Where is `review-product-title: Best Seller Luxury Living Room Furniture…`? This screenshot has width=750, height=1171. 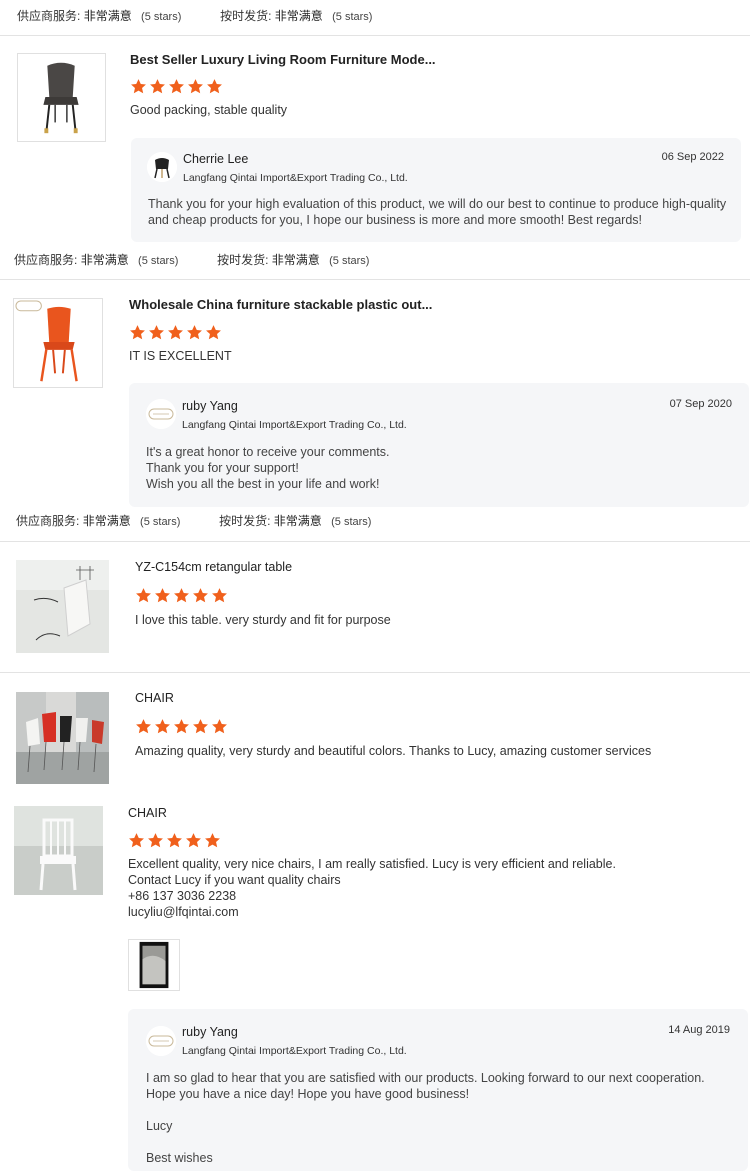 review-product-title: Best Seller Luxury Living Room Furniture… is located at coordinates (283, 59).